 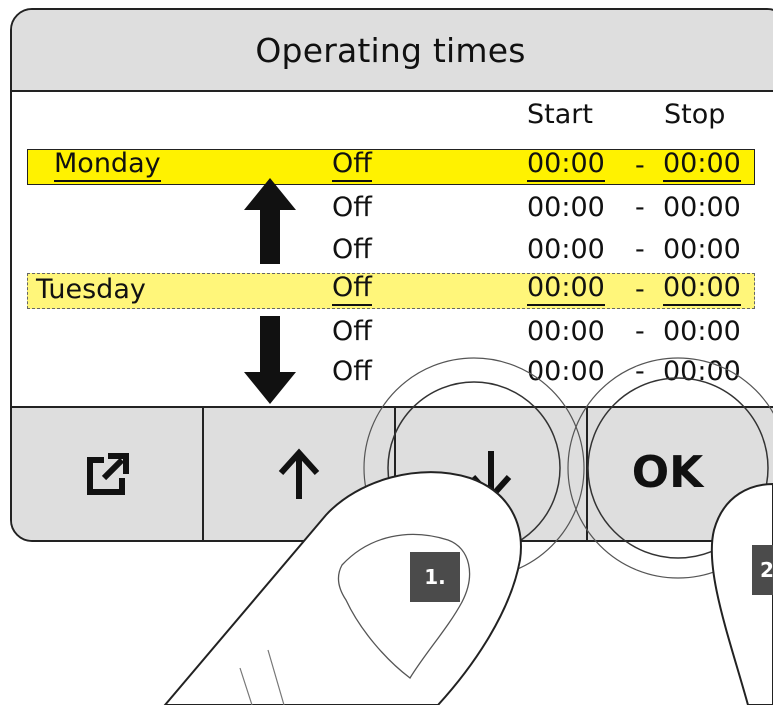 I want to click on export-button, so click(x=108, y=474).